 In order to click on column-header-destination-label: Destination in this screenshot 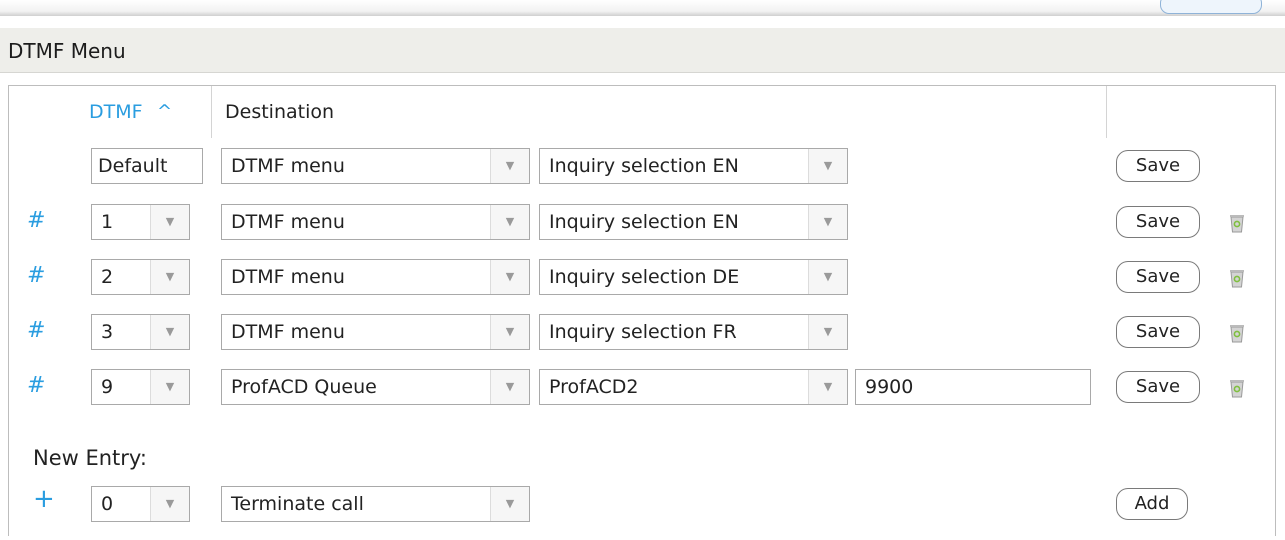, I will do `click(280, 112)`.